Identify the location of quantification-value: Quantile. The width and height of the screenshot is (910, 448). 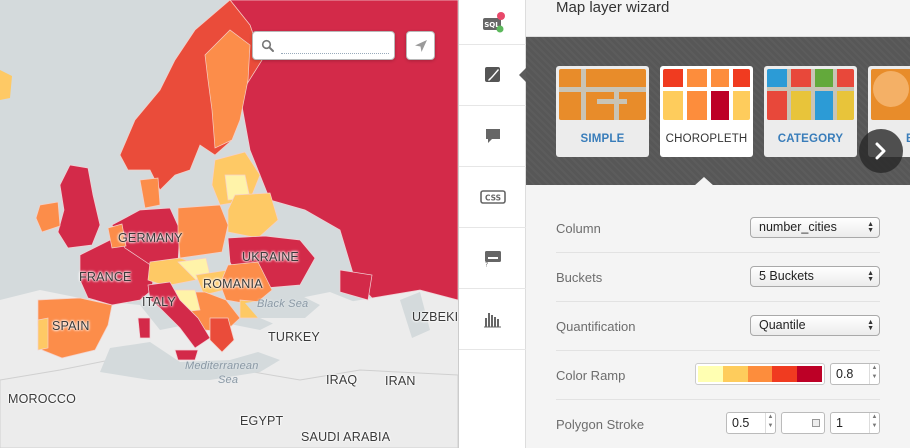
(782, 325).